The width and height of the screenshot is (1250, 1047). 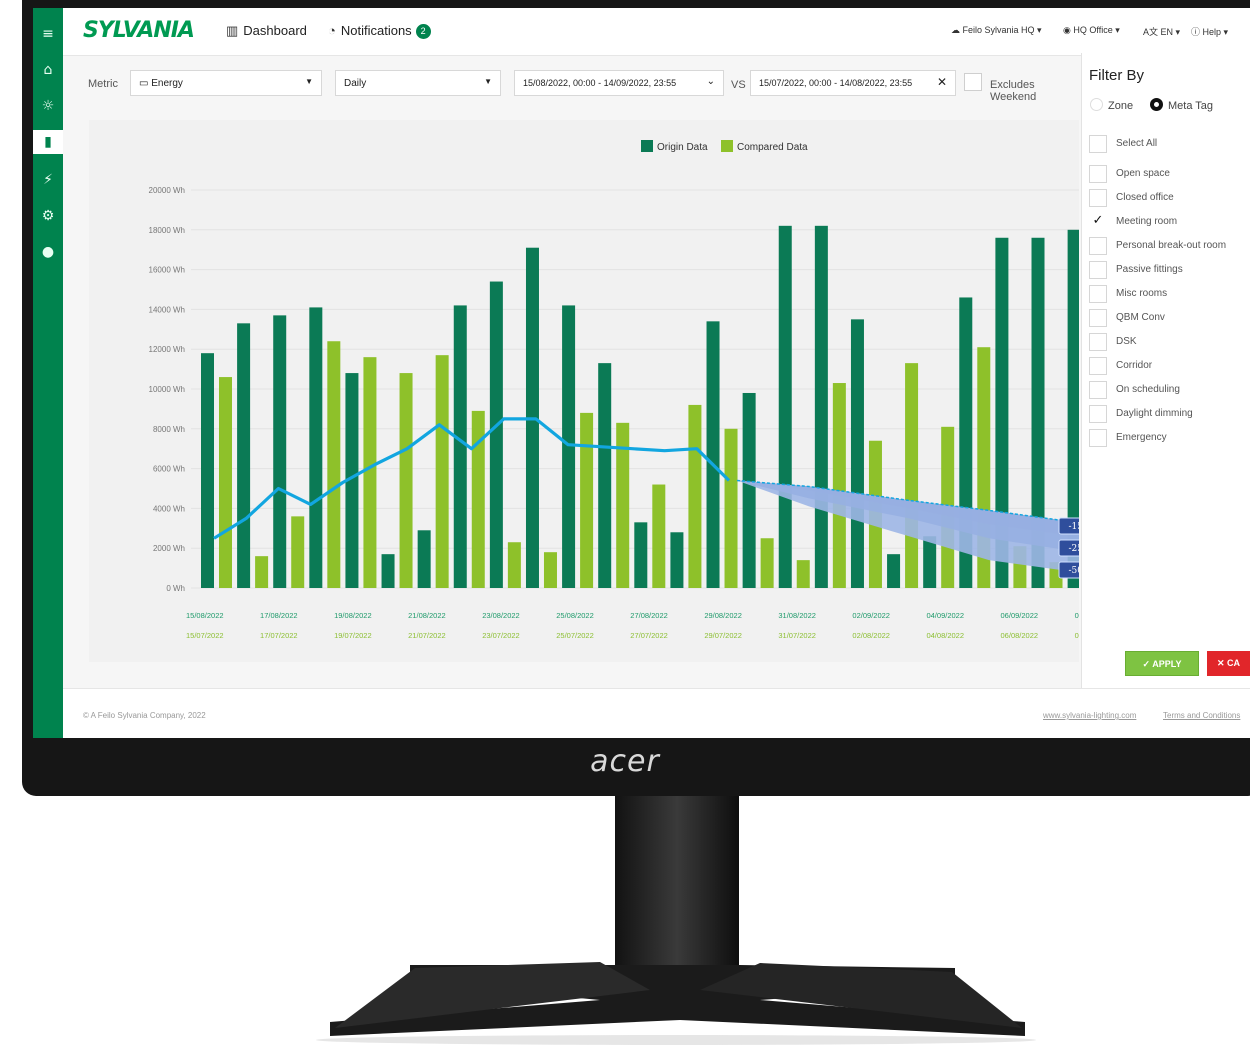 What do you see at coordinates (625, 761) in the screenshot?
I see `monitor-logo: acer` at bounding box center [625, 761].